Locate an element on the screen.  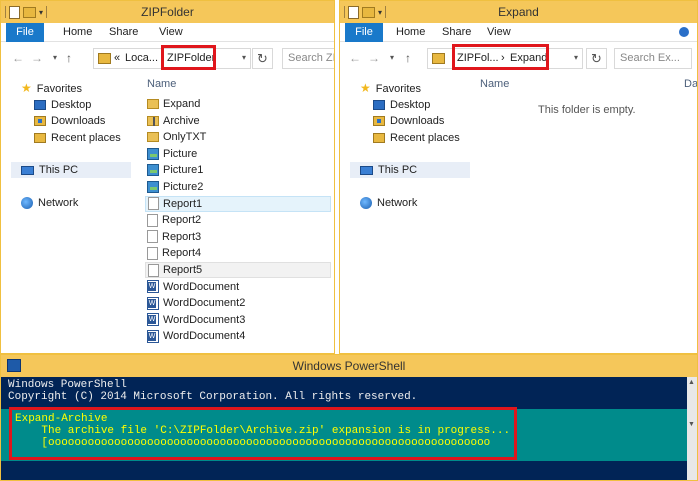
window-title: Windows PowerShell is located at coordinates (349, 366).